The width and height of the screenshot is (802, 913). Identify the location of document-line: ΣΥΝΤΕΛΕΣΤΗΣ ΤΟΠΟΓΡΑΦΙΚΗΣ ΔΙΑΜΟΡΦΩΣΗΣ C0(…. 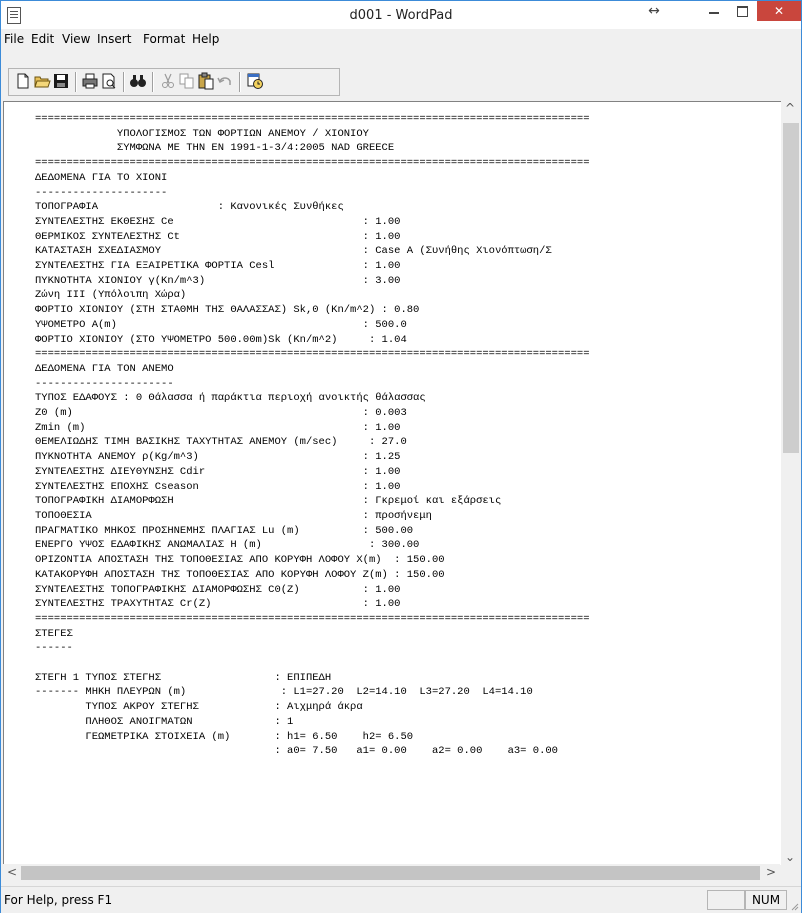
(218, 589).